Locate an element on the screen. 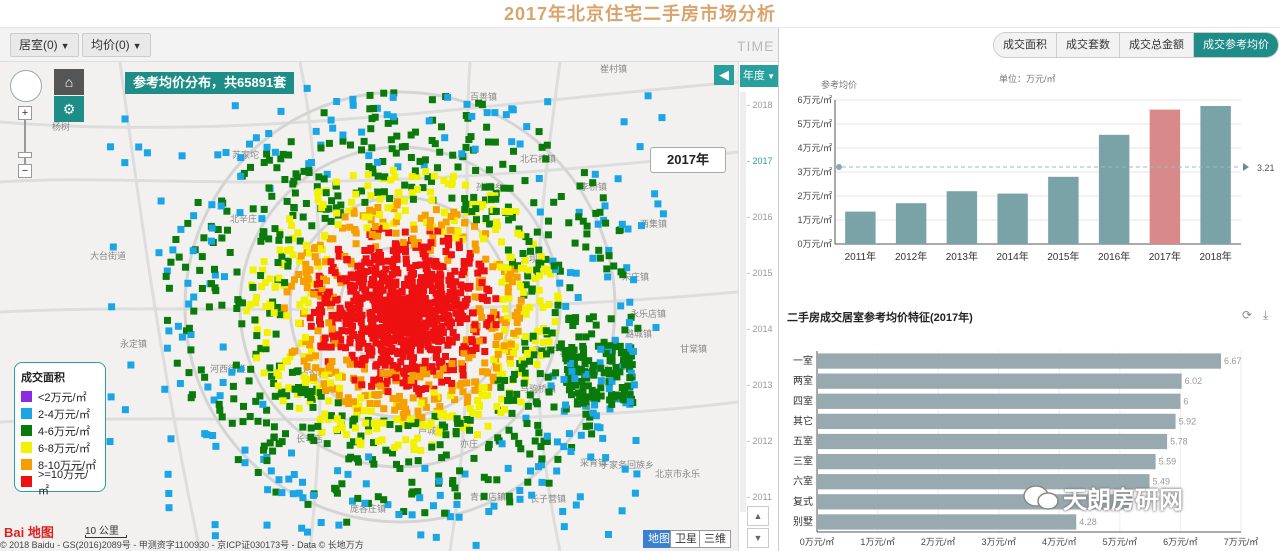 This screenshot has height=551, width=1280. legend-item: 4-6万元/㎡ is located at coordinates (60, 430).